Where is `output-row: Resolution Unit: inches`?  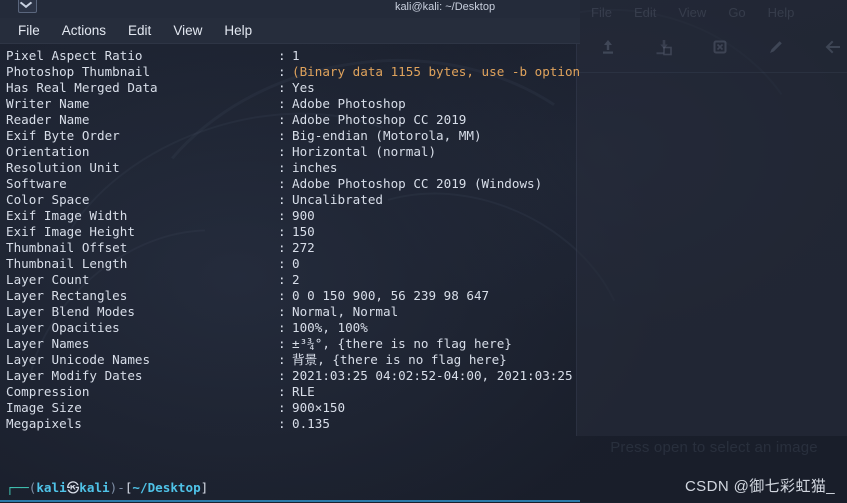
output-row: Resolution Unit: inches is located at coordinates (293, 168).